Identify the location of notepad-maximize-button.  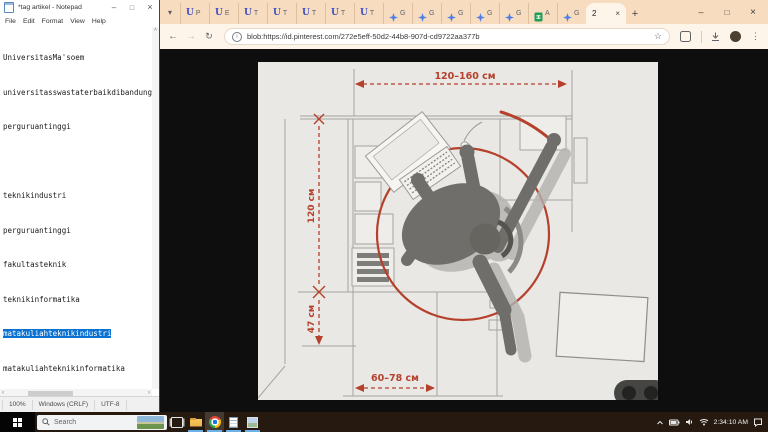
(132, 8).